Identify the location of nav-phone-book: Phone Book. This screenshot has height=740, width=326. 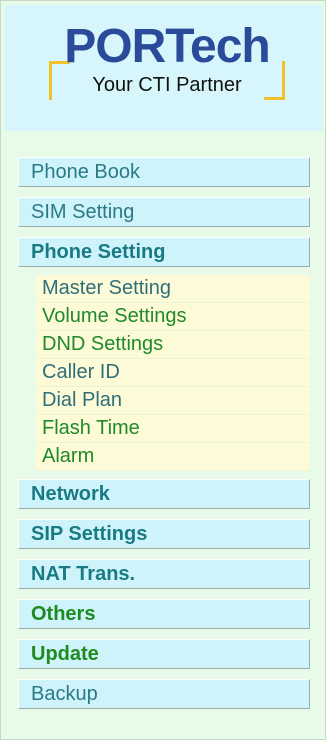
(164, 172).